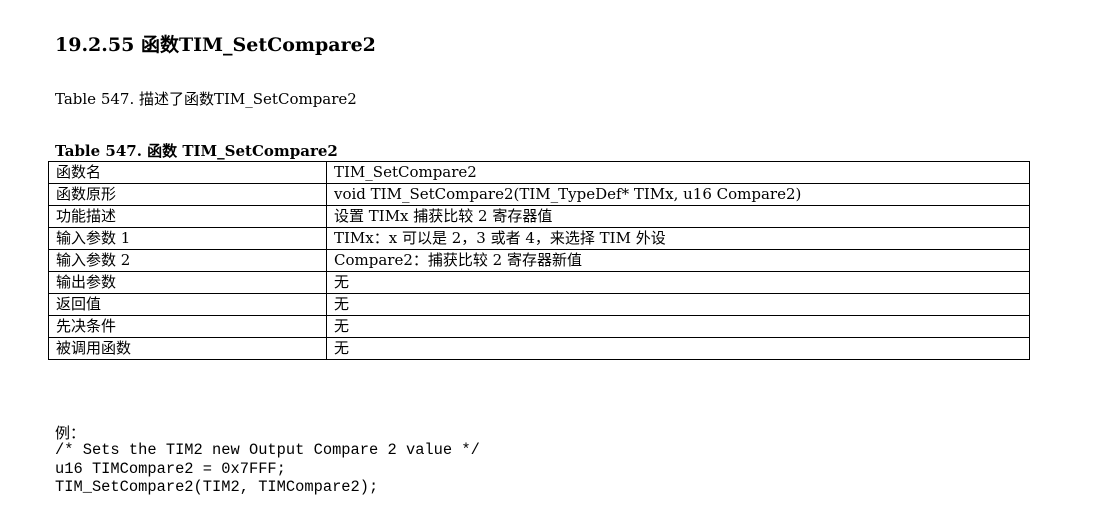 Image resolution: width=1098 pixels, height=518 pixels. What do you see at coordinates (217, 487) in the screenshot?
I see `code-line: TIM_SetCompare2(TIM2, TIMCompare2);` at bounding box center [217, 487].